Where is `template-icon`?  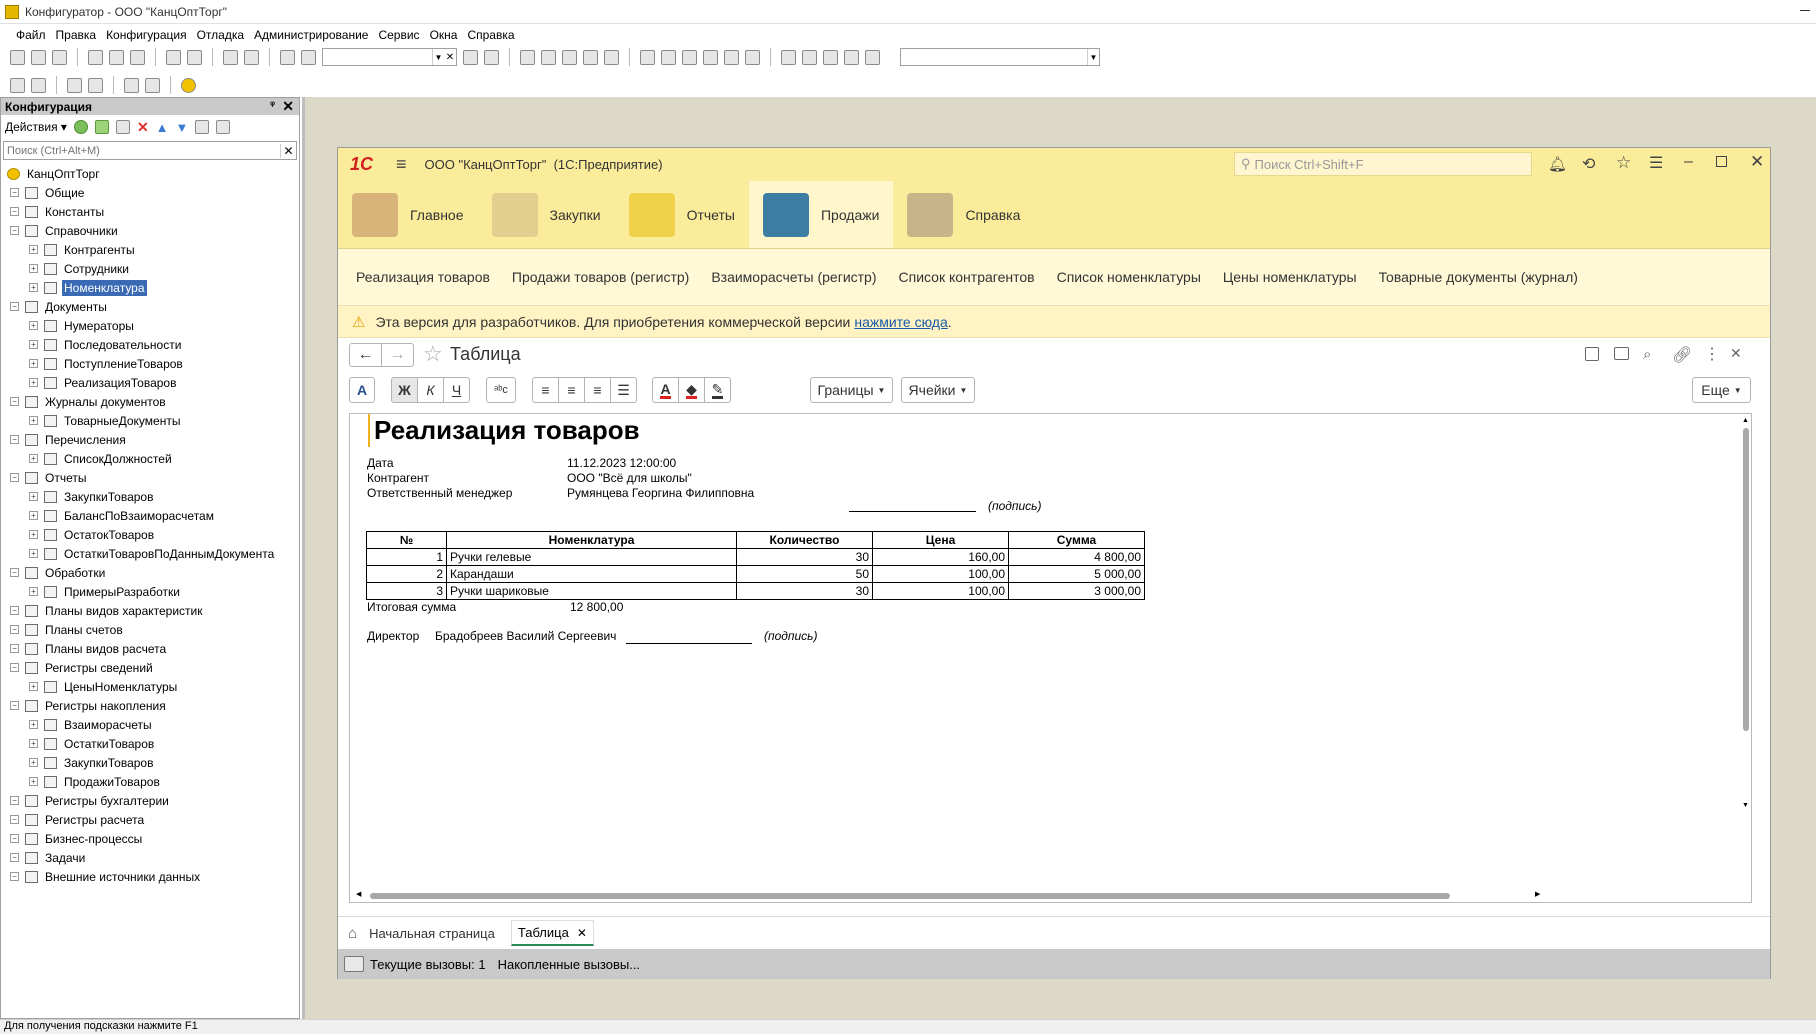
template-icon is located at coordinates (590, 57).